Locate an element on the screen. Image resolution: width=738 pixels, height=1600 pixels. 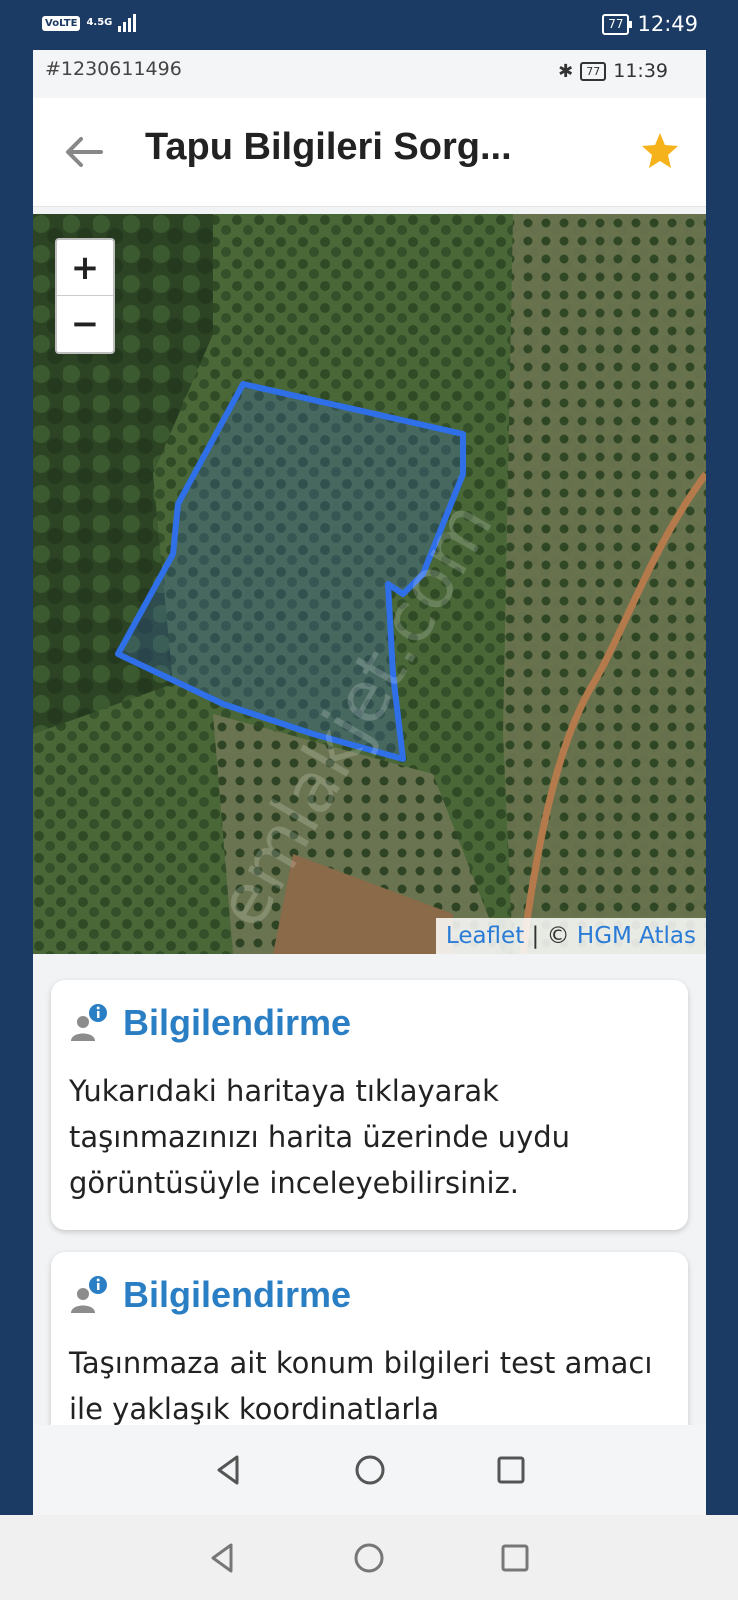
bluetooth-icon: ✱ is located at coordinates (566, 71).